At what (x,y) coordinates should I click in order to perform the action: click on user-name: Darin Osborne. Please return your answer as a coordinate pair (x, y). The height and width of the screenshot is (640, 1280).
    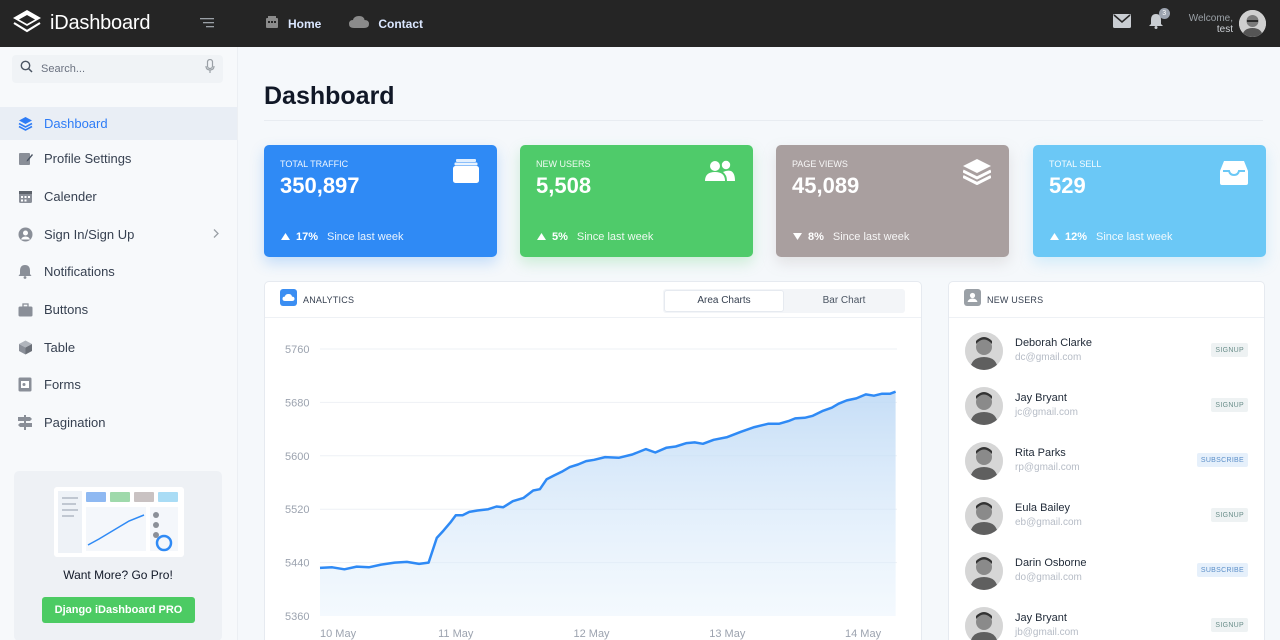
    Looking at the image, I should click on (1051, 563).